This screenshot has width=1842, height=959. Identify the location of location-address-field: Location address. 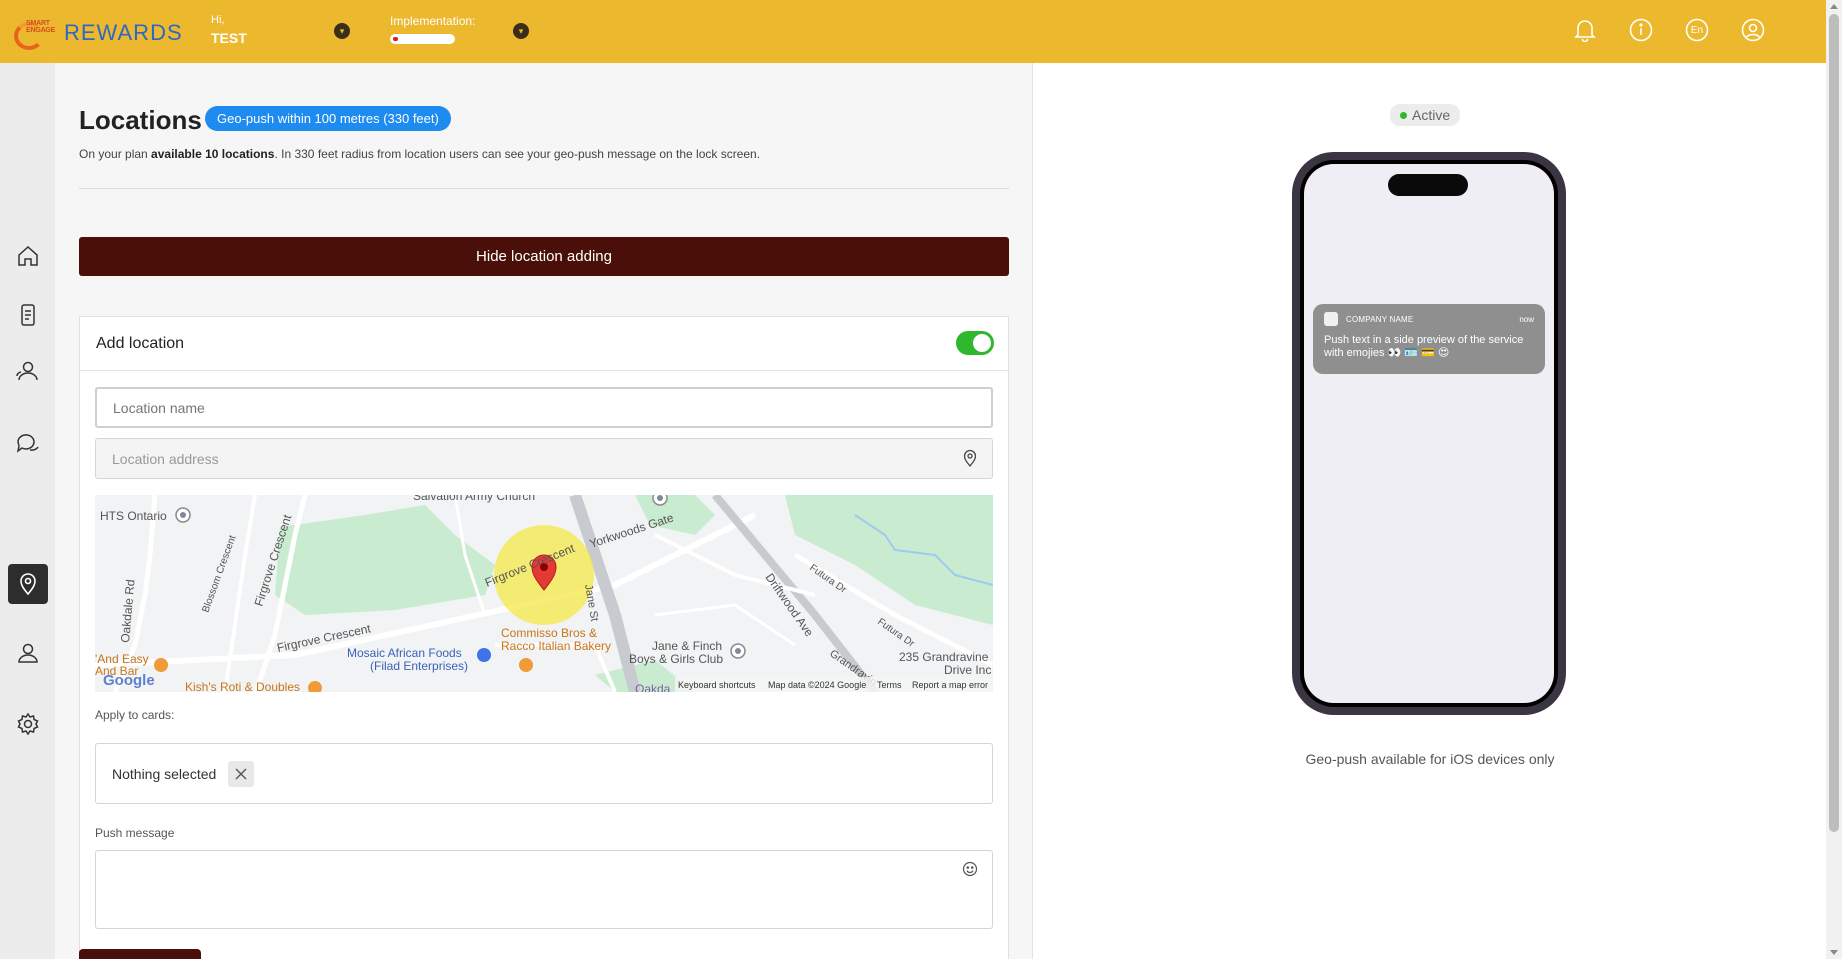
(544, 458).